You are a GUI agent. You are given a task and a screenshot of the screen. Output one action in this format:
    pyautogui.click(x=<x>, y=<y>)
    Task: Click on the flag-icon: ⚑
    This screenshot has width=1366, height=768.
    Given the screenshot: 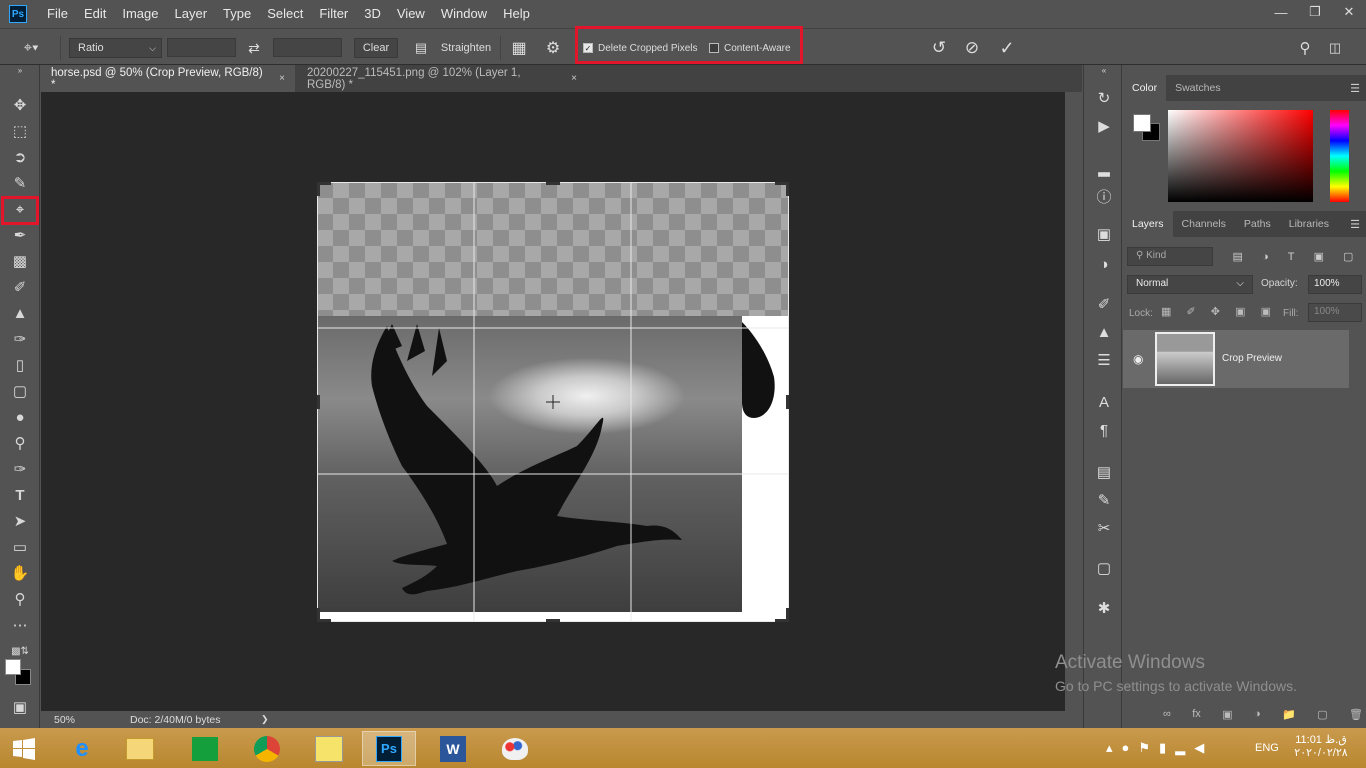 What is the action you would take?
    pyautogui.click(x=1144, y=748)
    